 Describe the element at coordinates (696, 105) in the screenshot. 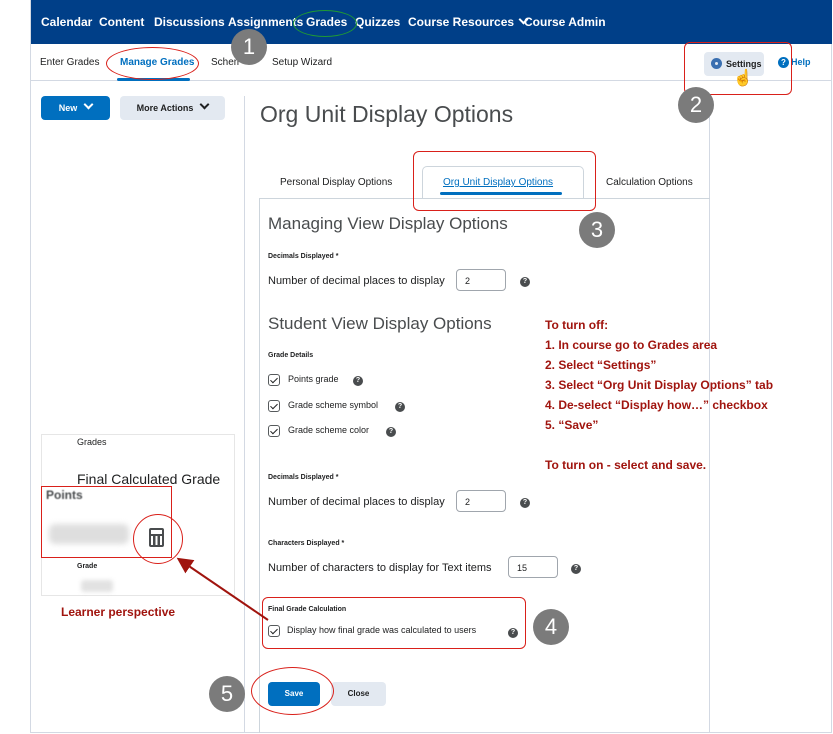

I see `step-2-badge: 2` at that location.